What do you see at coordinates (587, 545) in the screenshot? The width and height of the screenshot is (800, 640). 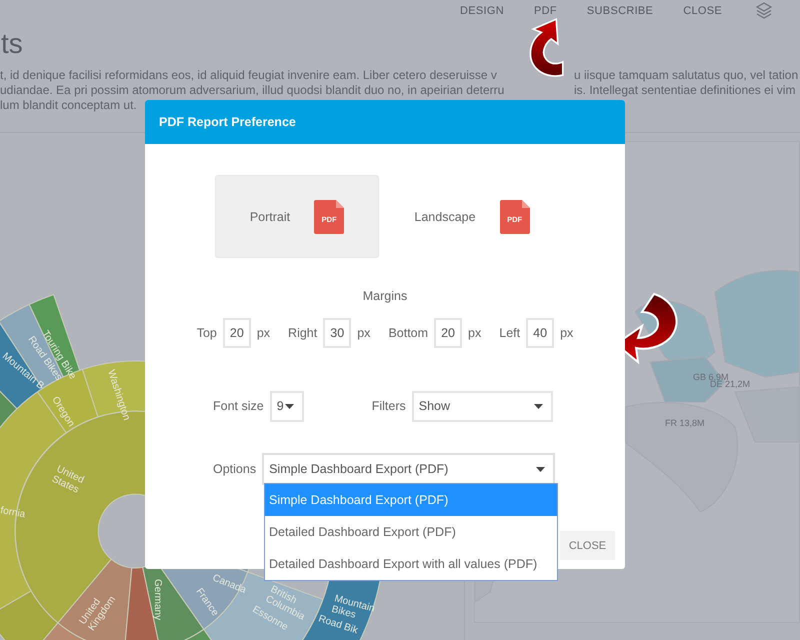 I see `close-button: CLOSE` at bounding box center [587, 545].